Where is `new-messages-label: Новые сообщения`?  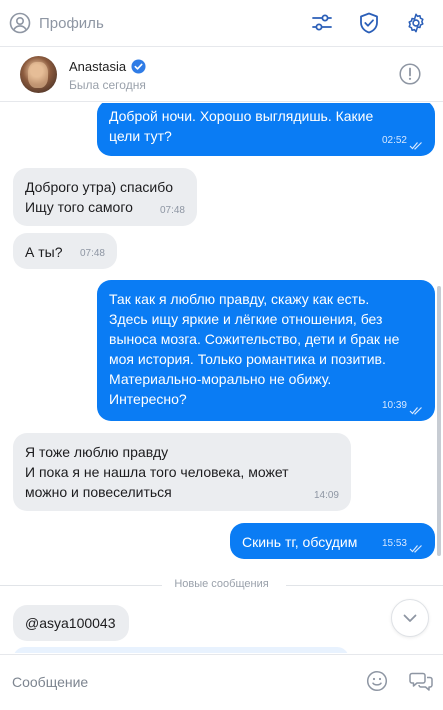
new-messages-label: Новые сообщения is located at coordinates (221, 584).